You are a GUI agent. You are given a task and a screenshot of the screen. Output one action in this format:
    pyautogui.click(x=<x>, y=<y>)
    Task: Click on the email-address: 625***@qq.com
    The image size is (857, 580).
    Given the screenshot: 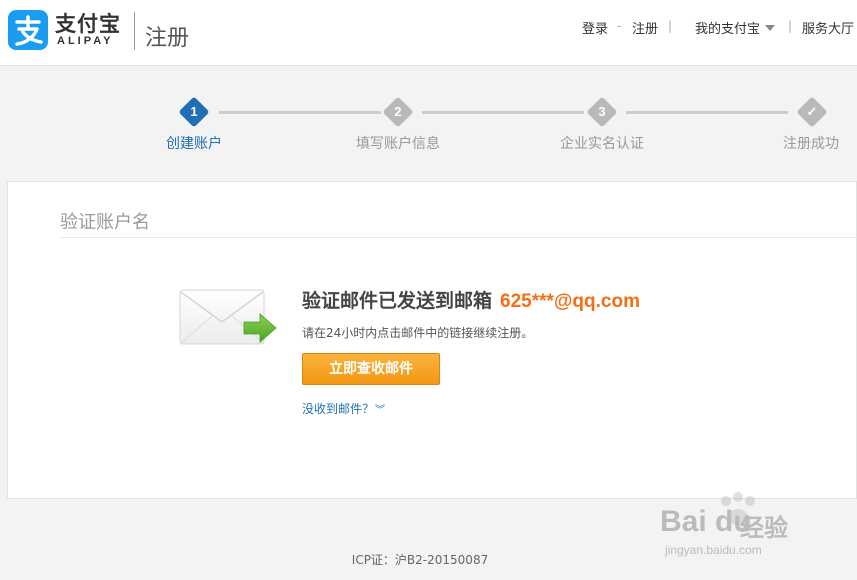 What is the action you would take?
    pyautogui.click(x=570, y=301)
    